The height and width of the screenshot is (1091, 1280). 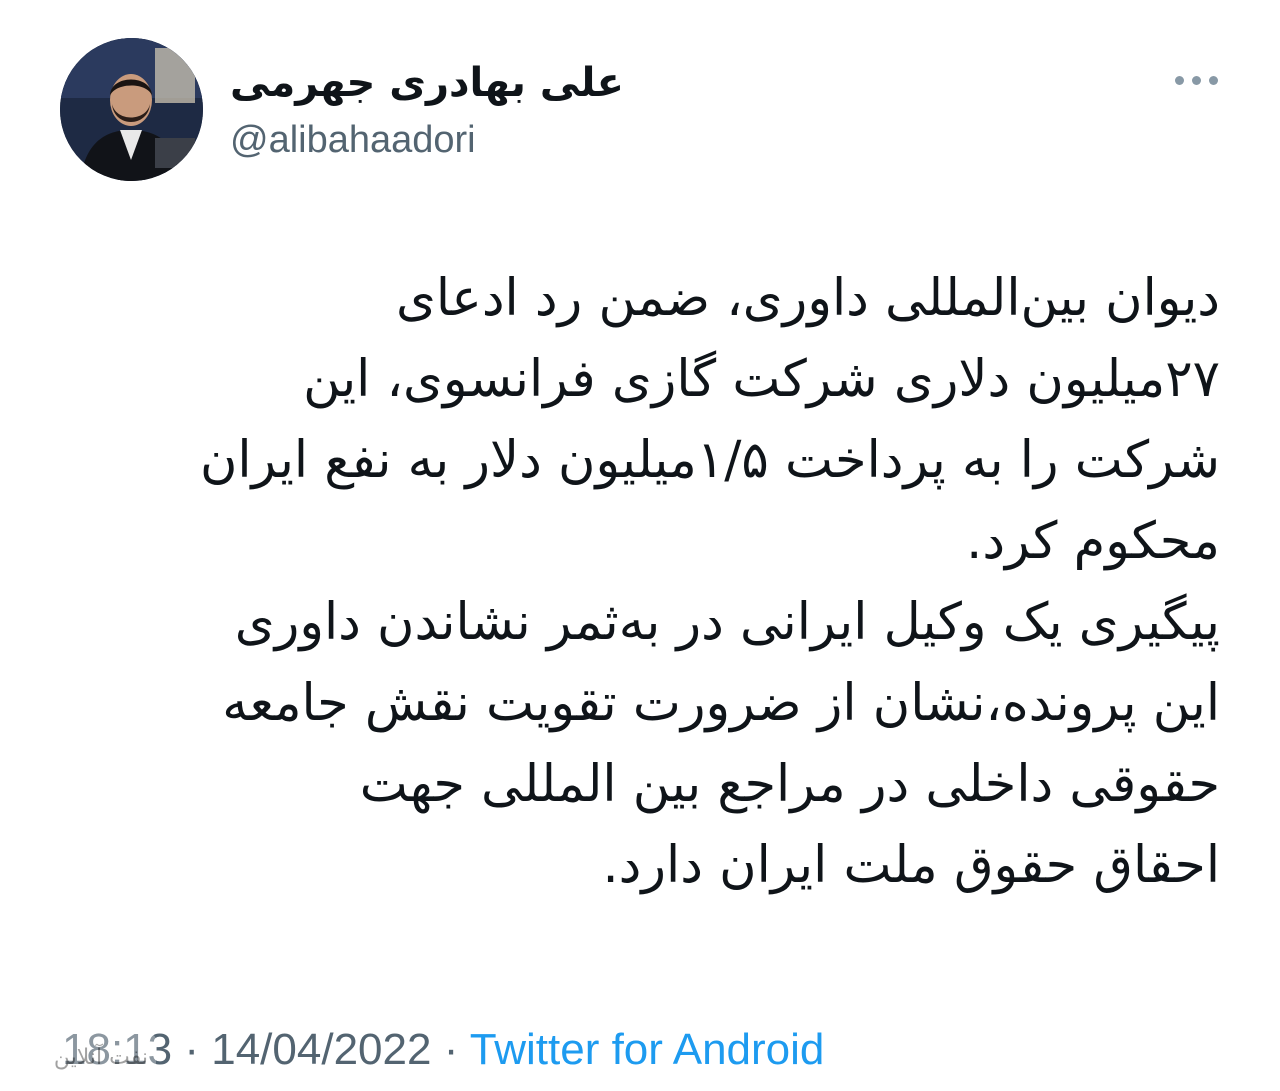 I want to click on tweet-line: احقاق حقوق ملت ایران دارد., so click(x=911, y=865).